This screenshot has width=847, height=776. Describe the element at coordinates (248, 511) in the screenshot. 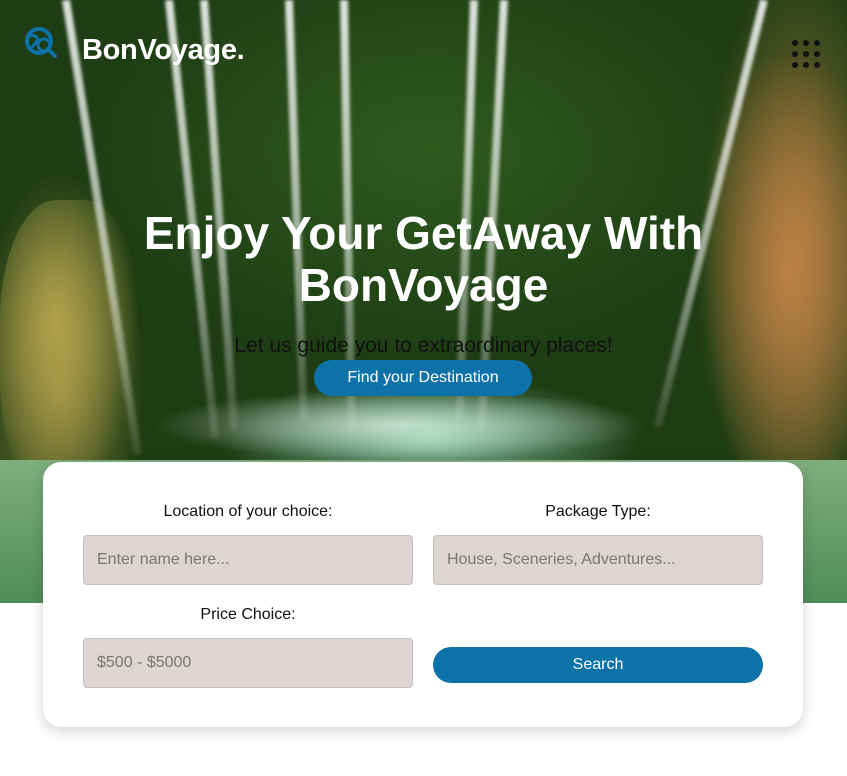

I see `location-label: Location of your choice:` at that location.